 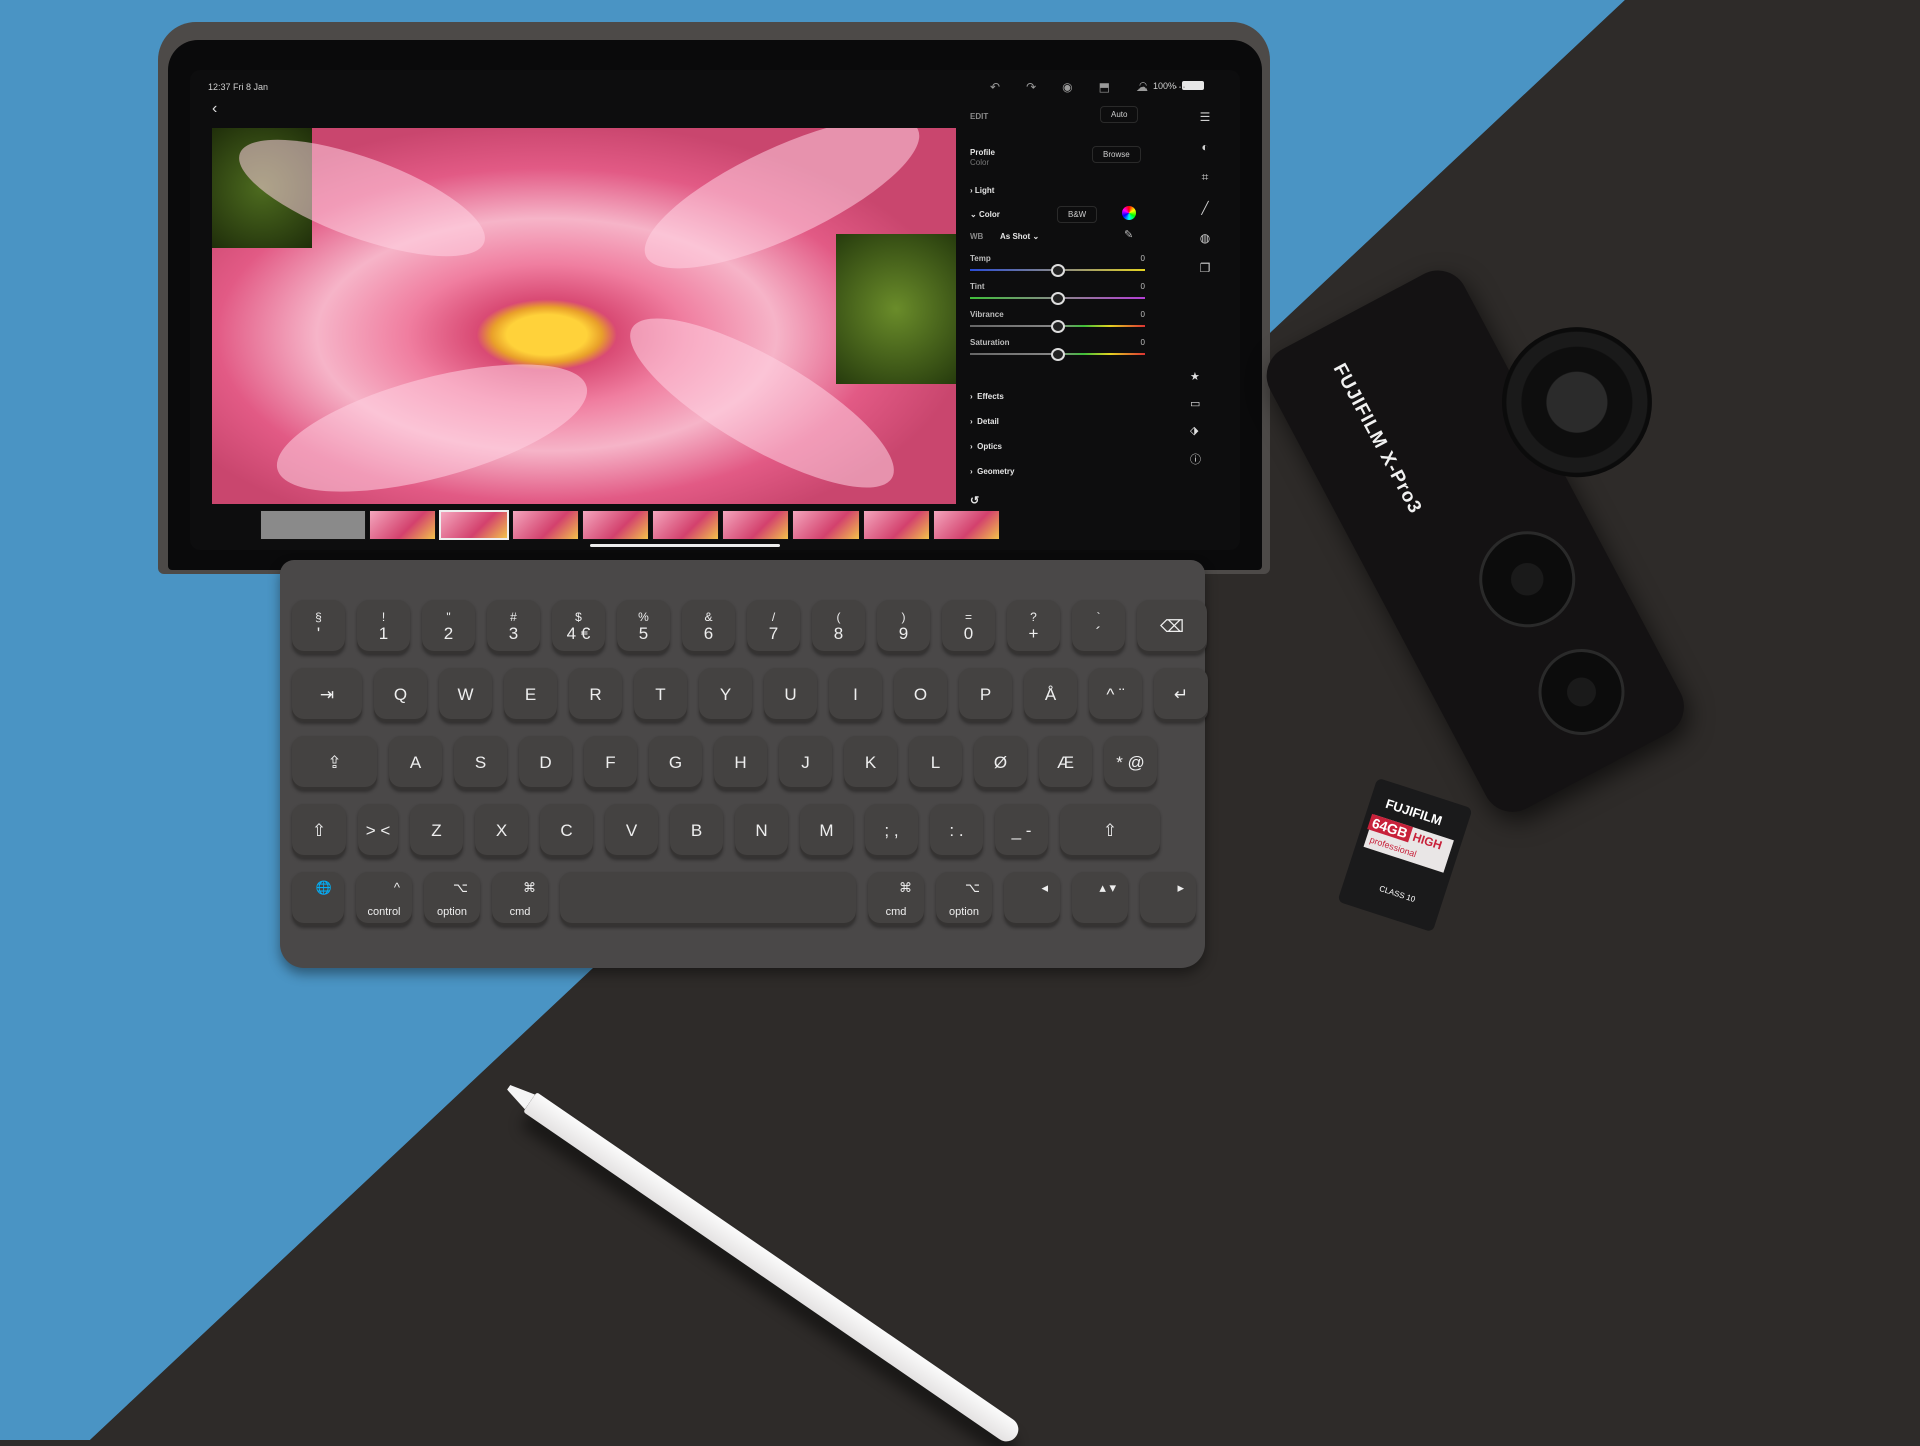 I want to click on key: Y, so click(x=725, y=695).